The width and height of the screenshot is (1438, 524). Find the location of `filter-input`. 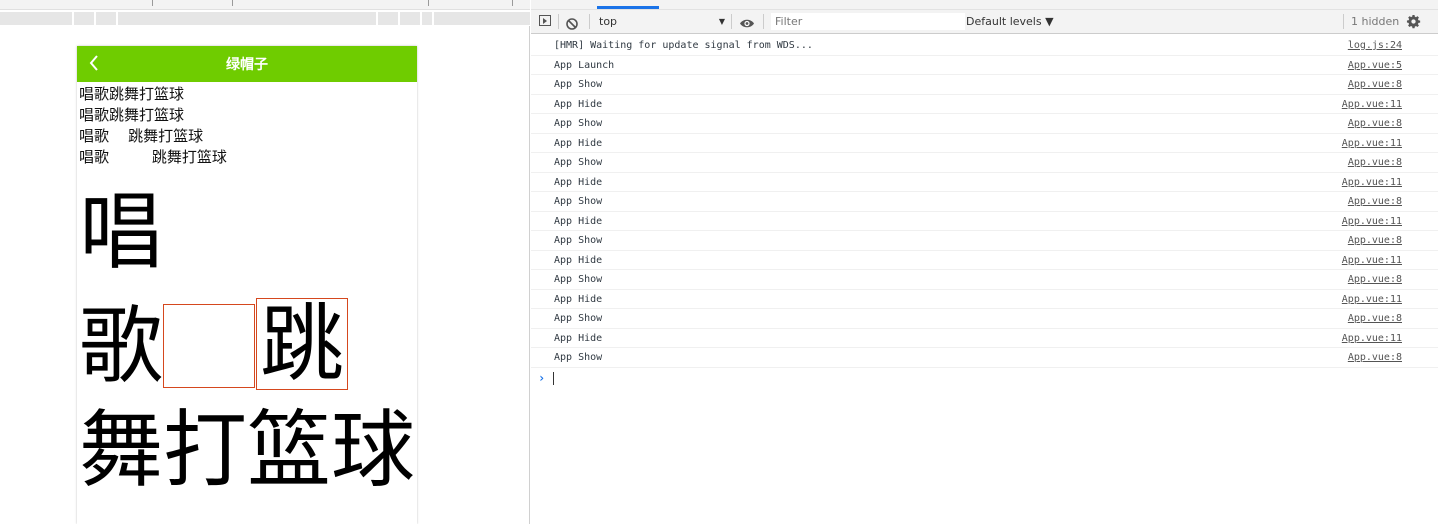

filter-input is located at coordinates (868, 21).